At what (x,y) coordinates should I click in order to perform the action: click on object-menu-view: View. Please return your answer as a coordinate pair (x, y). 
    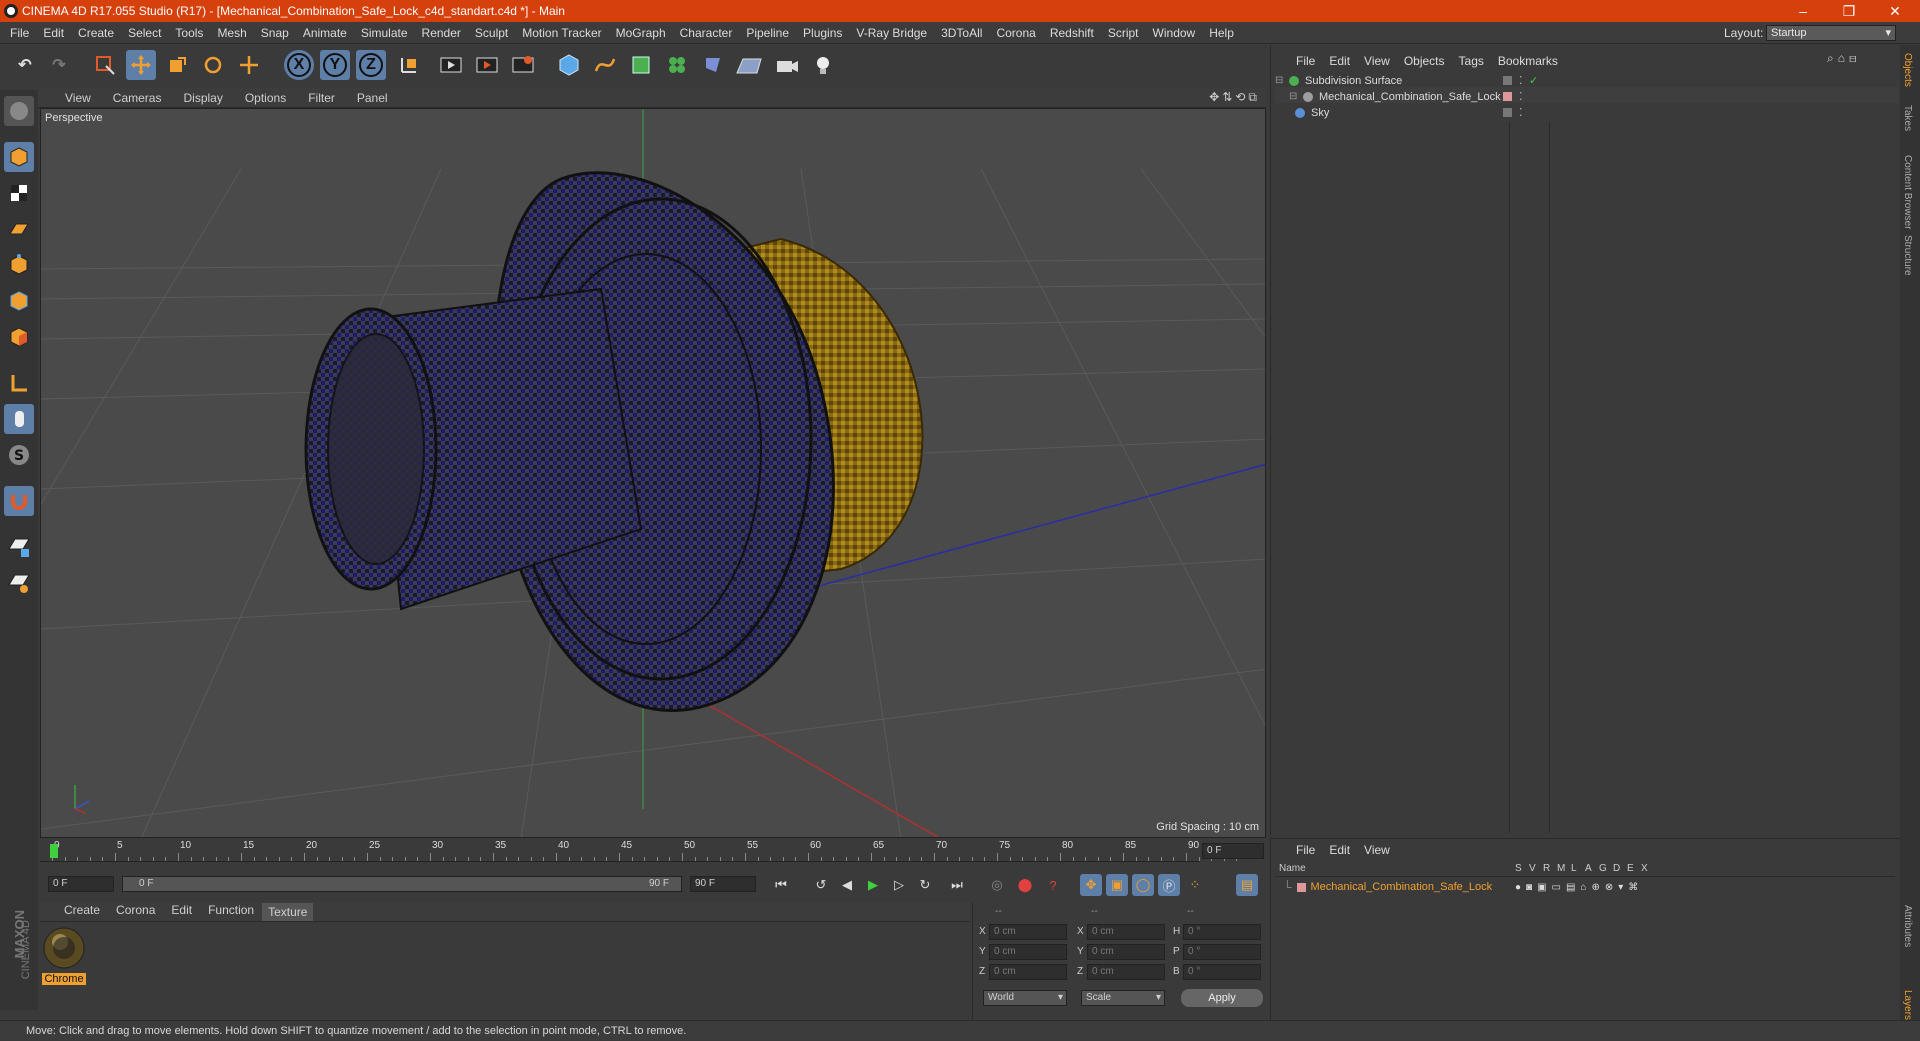
    Looking at the image, I should click on (1377, 61).